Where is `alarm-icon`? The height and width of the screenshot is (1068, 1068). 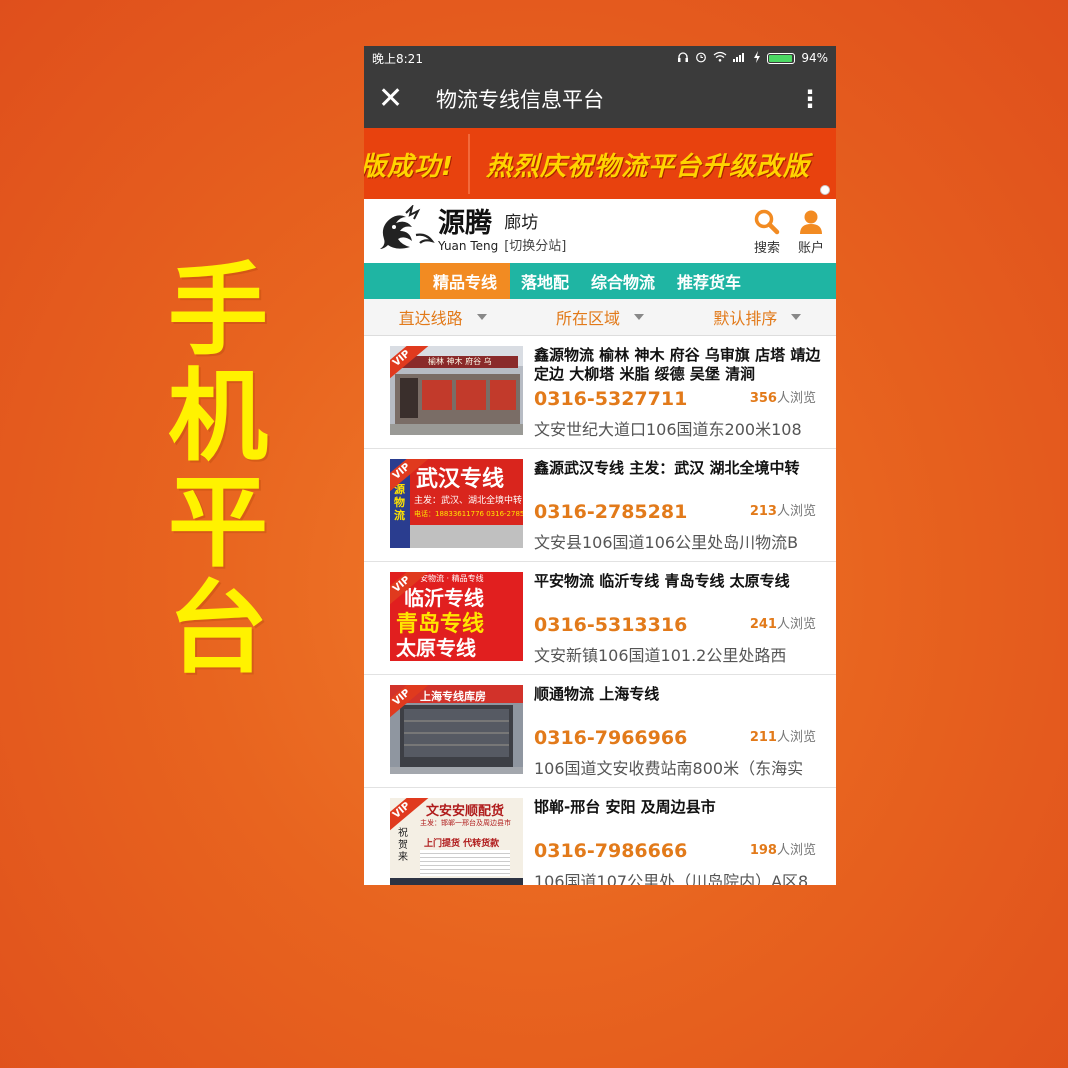
alarm-icon is located at coordinates (701, 58).